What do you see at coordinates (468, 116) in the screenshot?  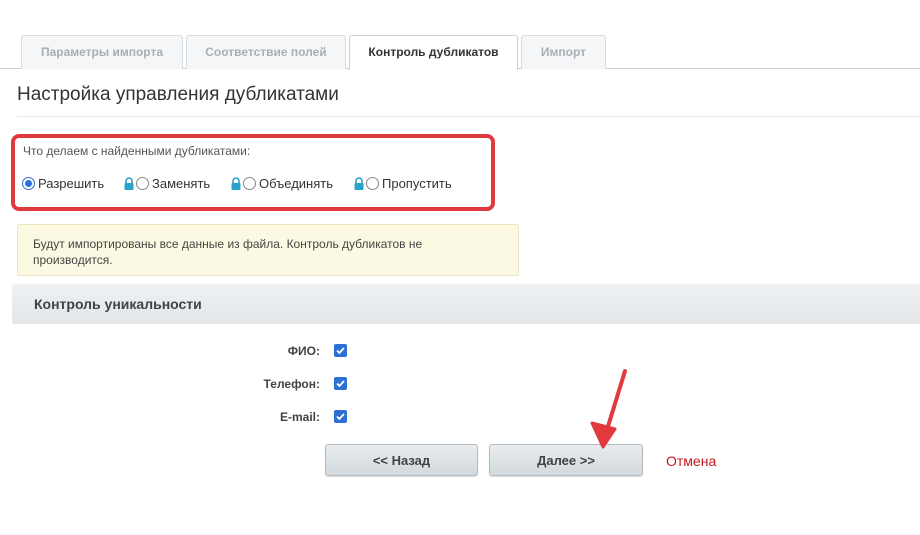 I see `title-divider` at bounding box center [468, 116].